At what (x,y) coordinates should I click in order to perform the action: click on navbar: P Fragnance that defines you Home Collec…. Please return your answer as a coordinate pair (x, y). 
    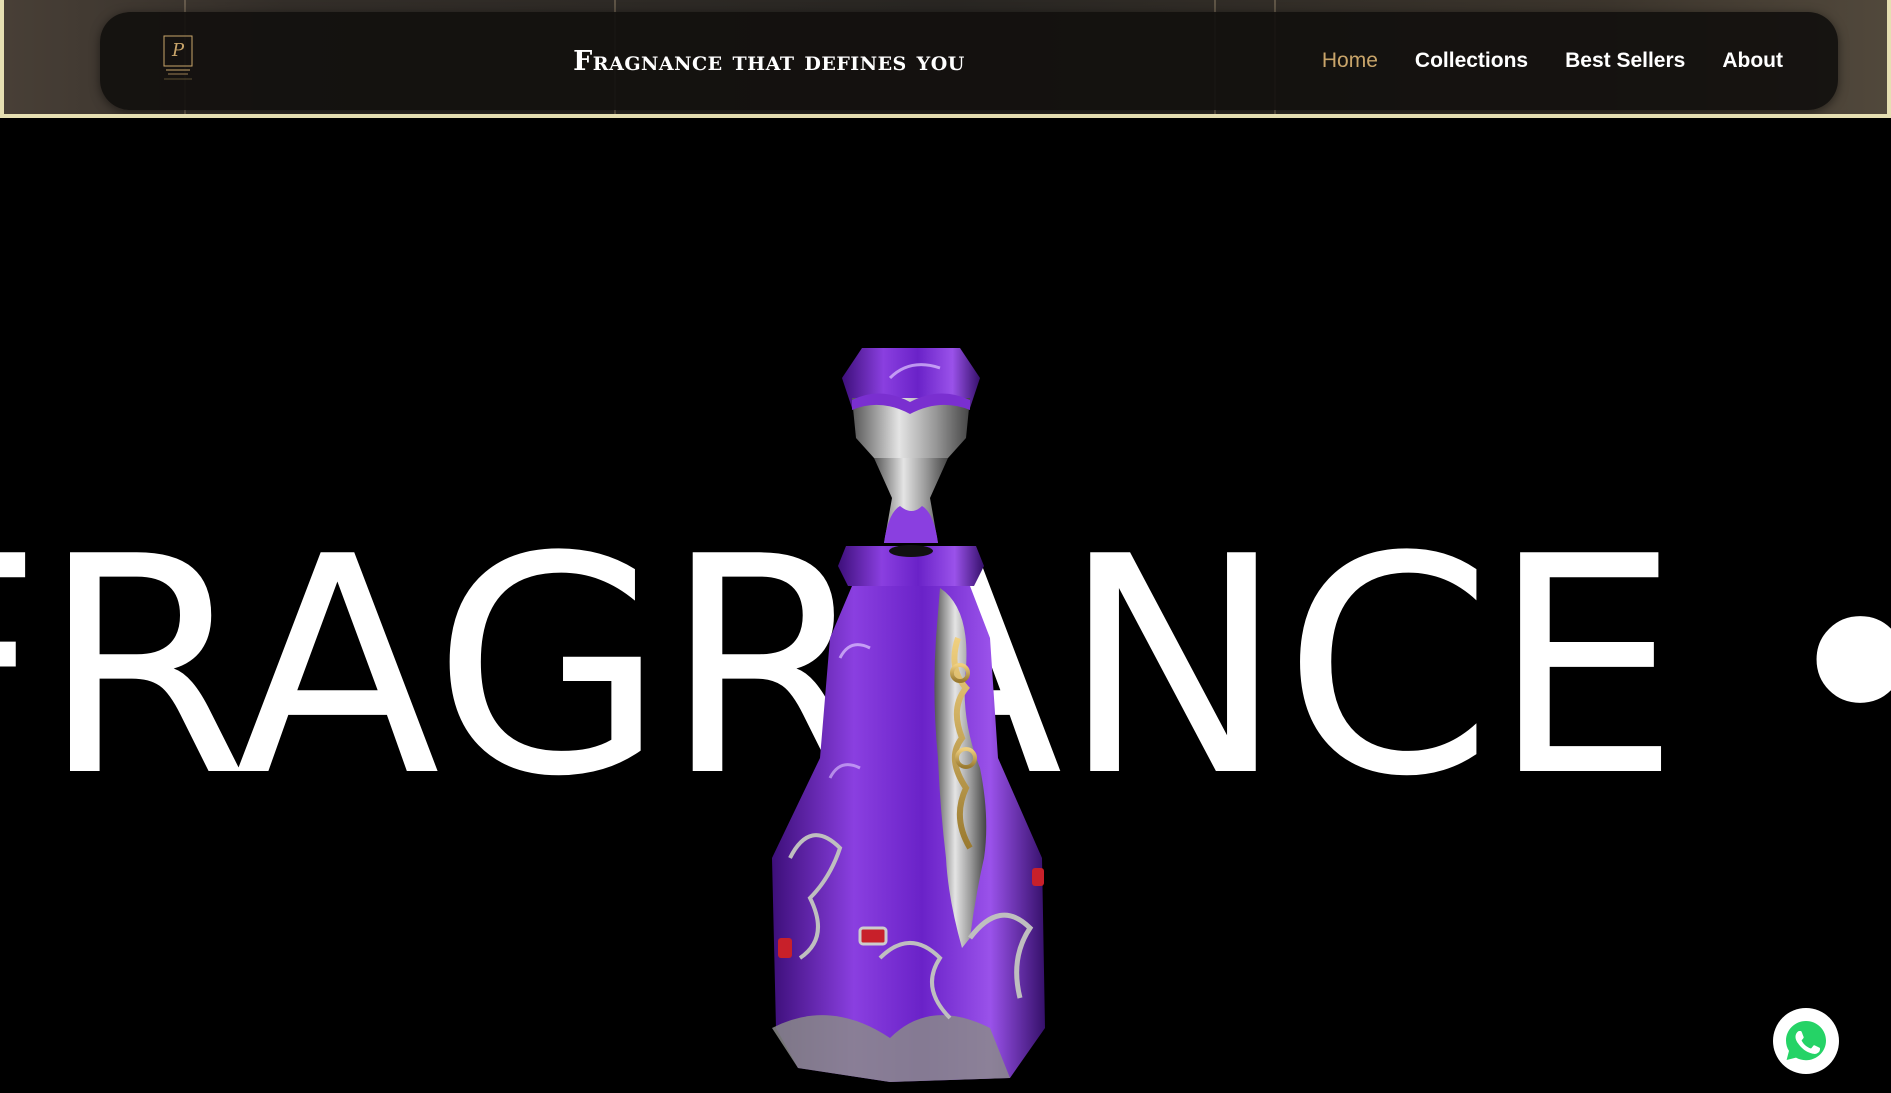
    Looking at the image, I should click on (969, 61).